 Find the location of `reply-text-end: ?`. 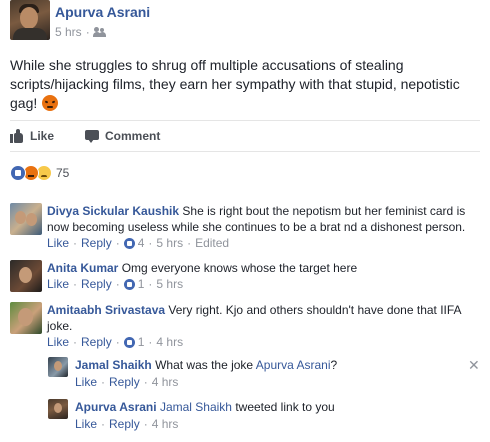

reply-text-end: ? is located at coordinates (334, 365).